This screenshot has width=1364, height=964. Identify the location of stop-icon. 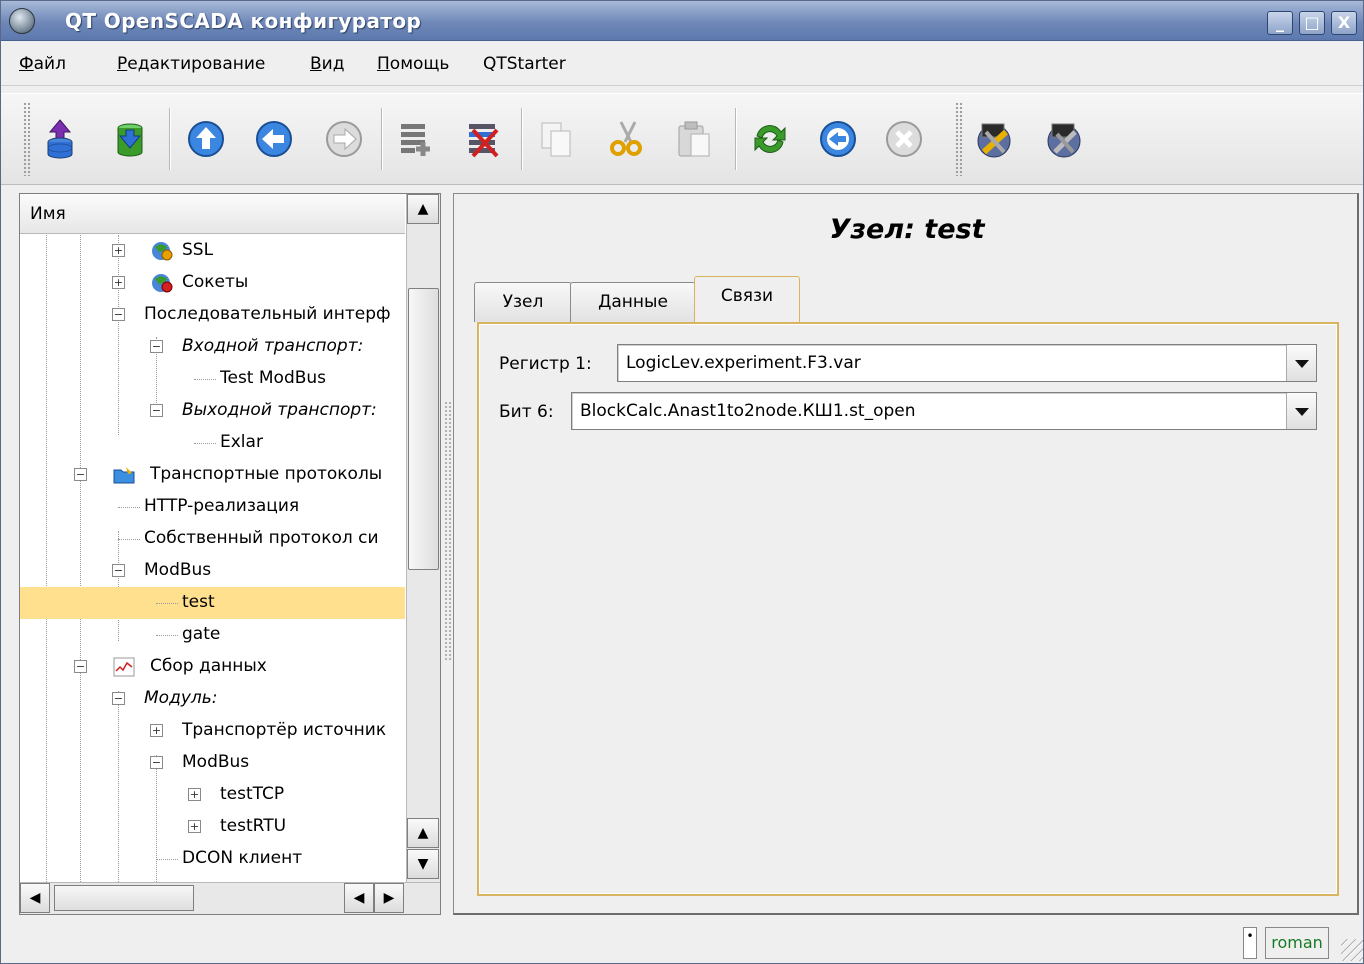
(904, 139).